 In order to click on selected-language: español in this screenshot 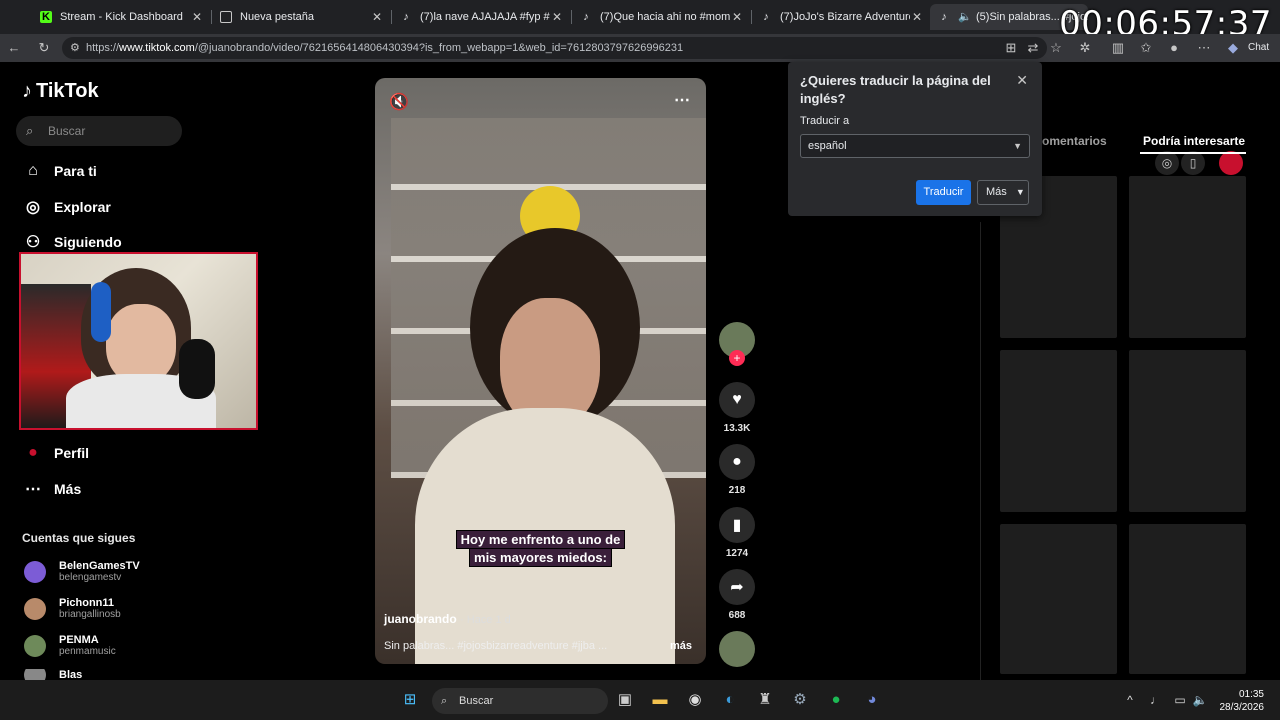, I will do `click(827, 146)`.